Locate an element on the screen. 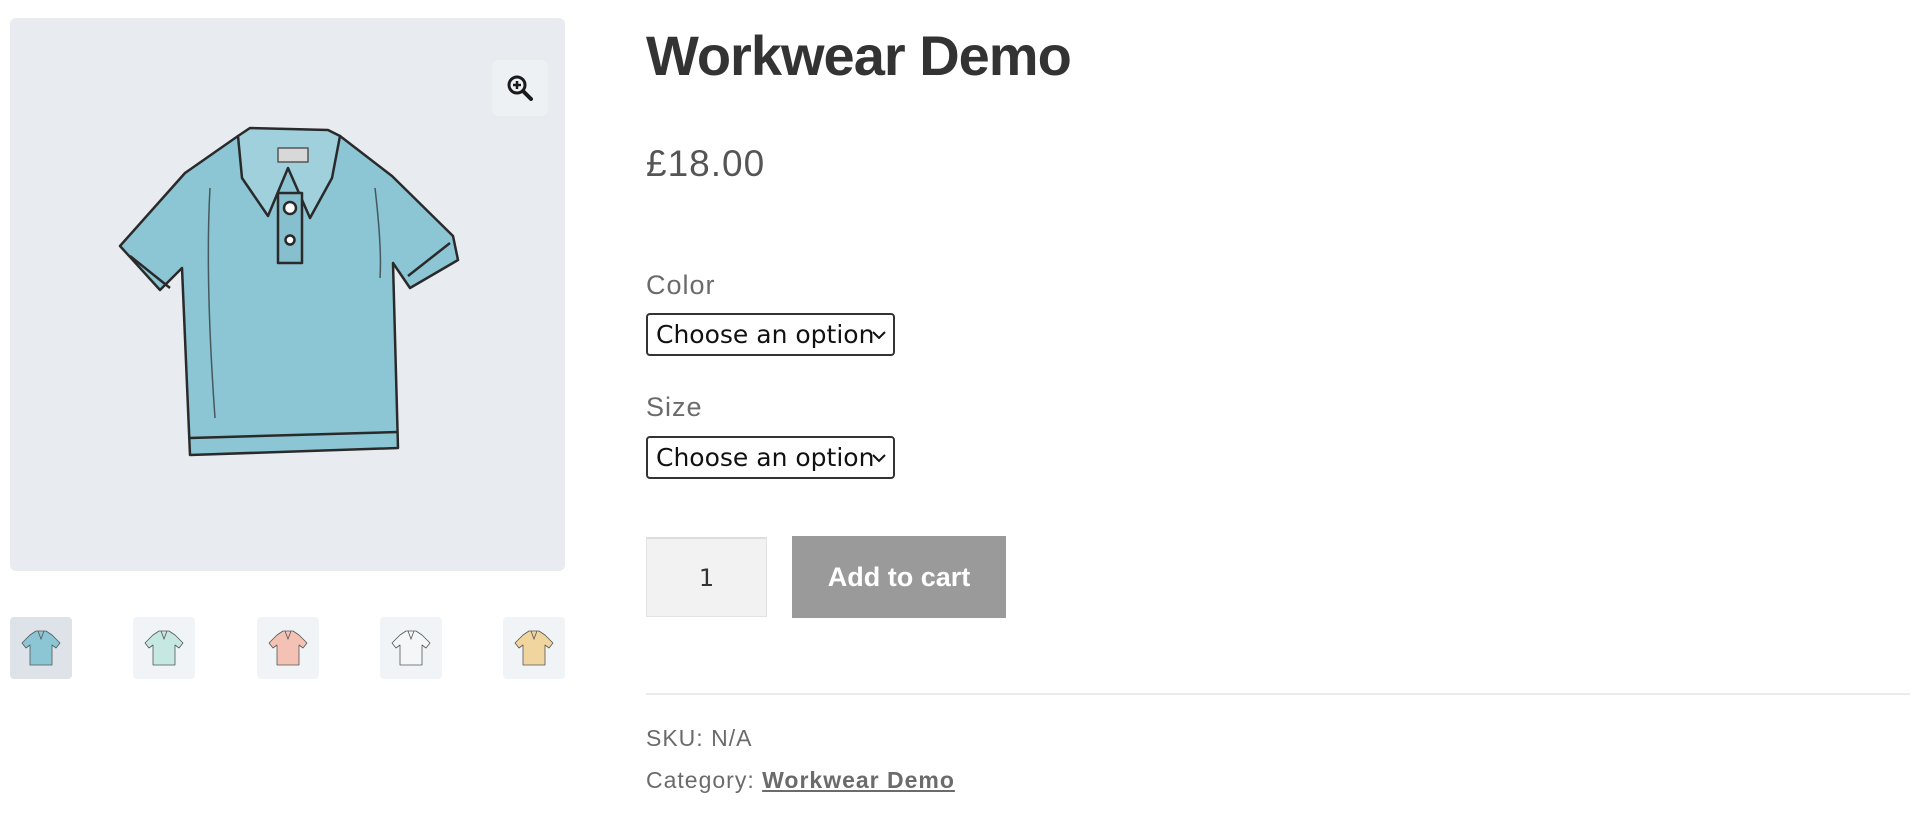  category-label: Category: is located at coordinates (700, 780).